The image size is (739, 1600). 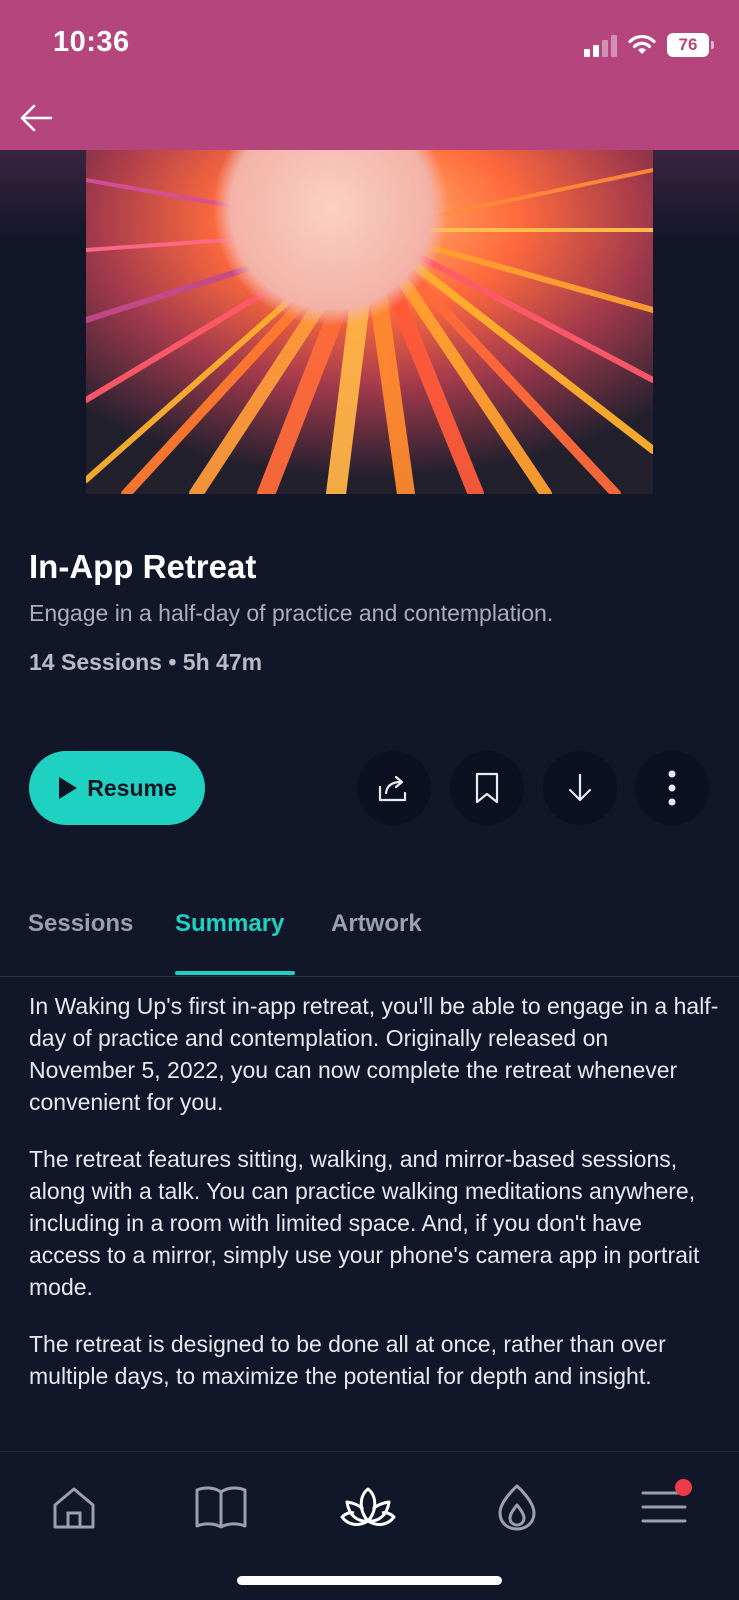 I want to click on nav-home, so click(x=74, y=1507).